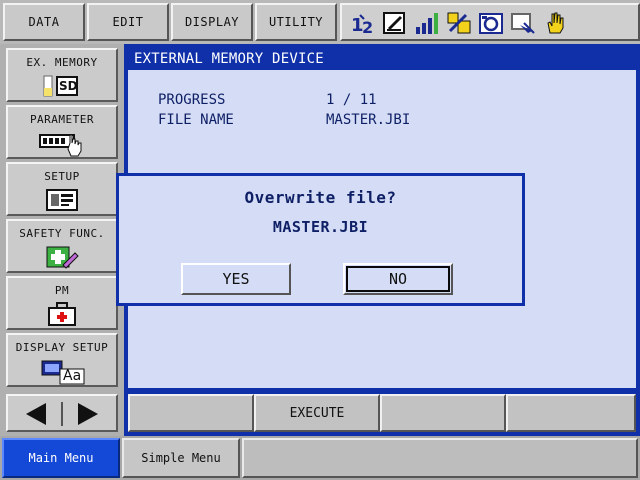 The image size is (640, 480). I want to click on sd-card-icon: SD, so click(62, 86).